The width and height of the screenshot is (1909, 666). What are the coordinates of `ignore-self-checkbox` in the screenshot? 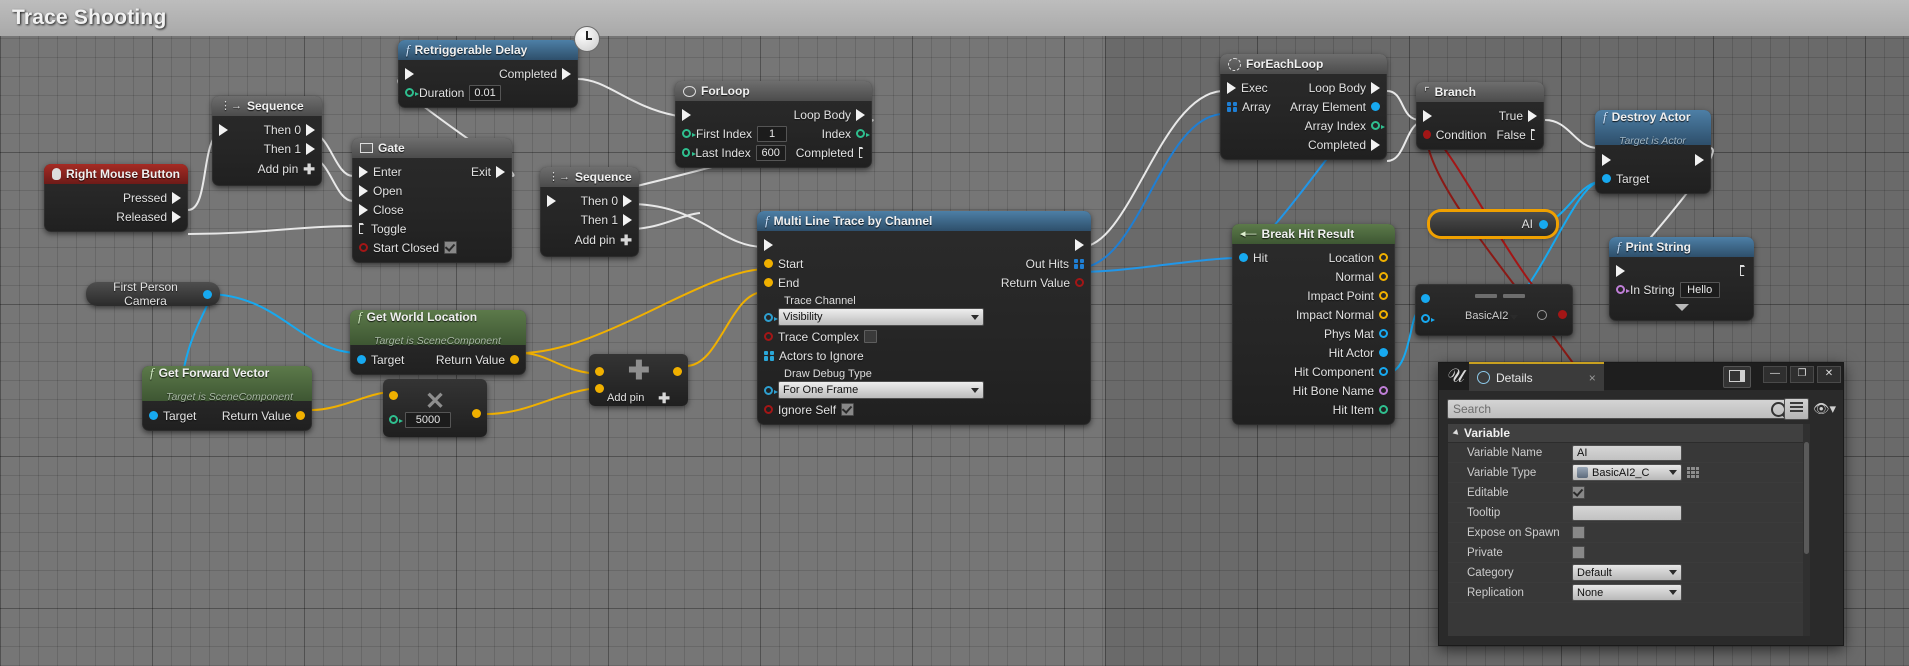 It's located at (848, 409).